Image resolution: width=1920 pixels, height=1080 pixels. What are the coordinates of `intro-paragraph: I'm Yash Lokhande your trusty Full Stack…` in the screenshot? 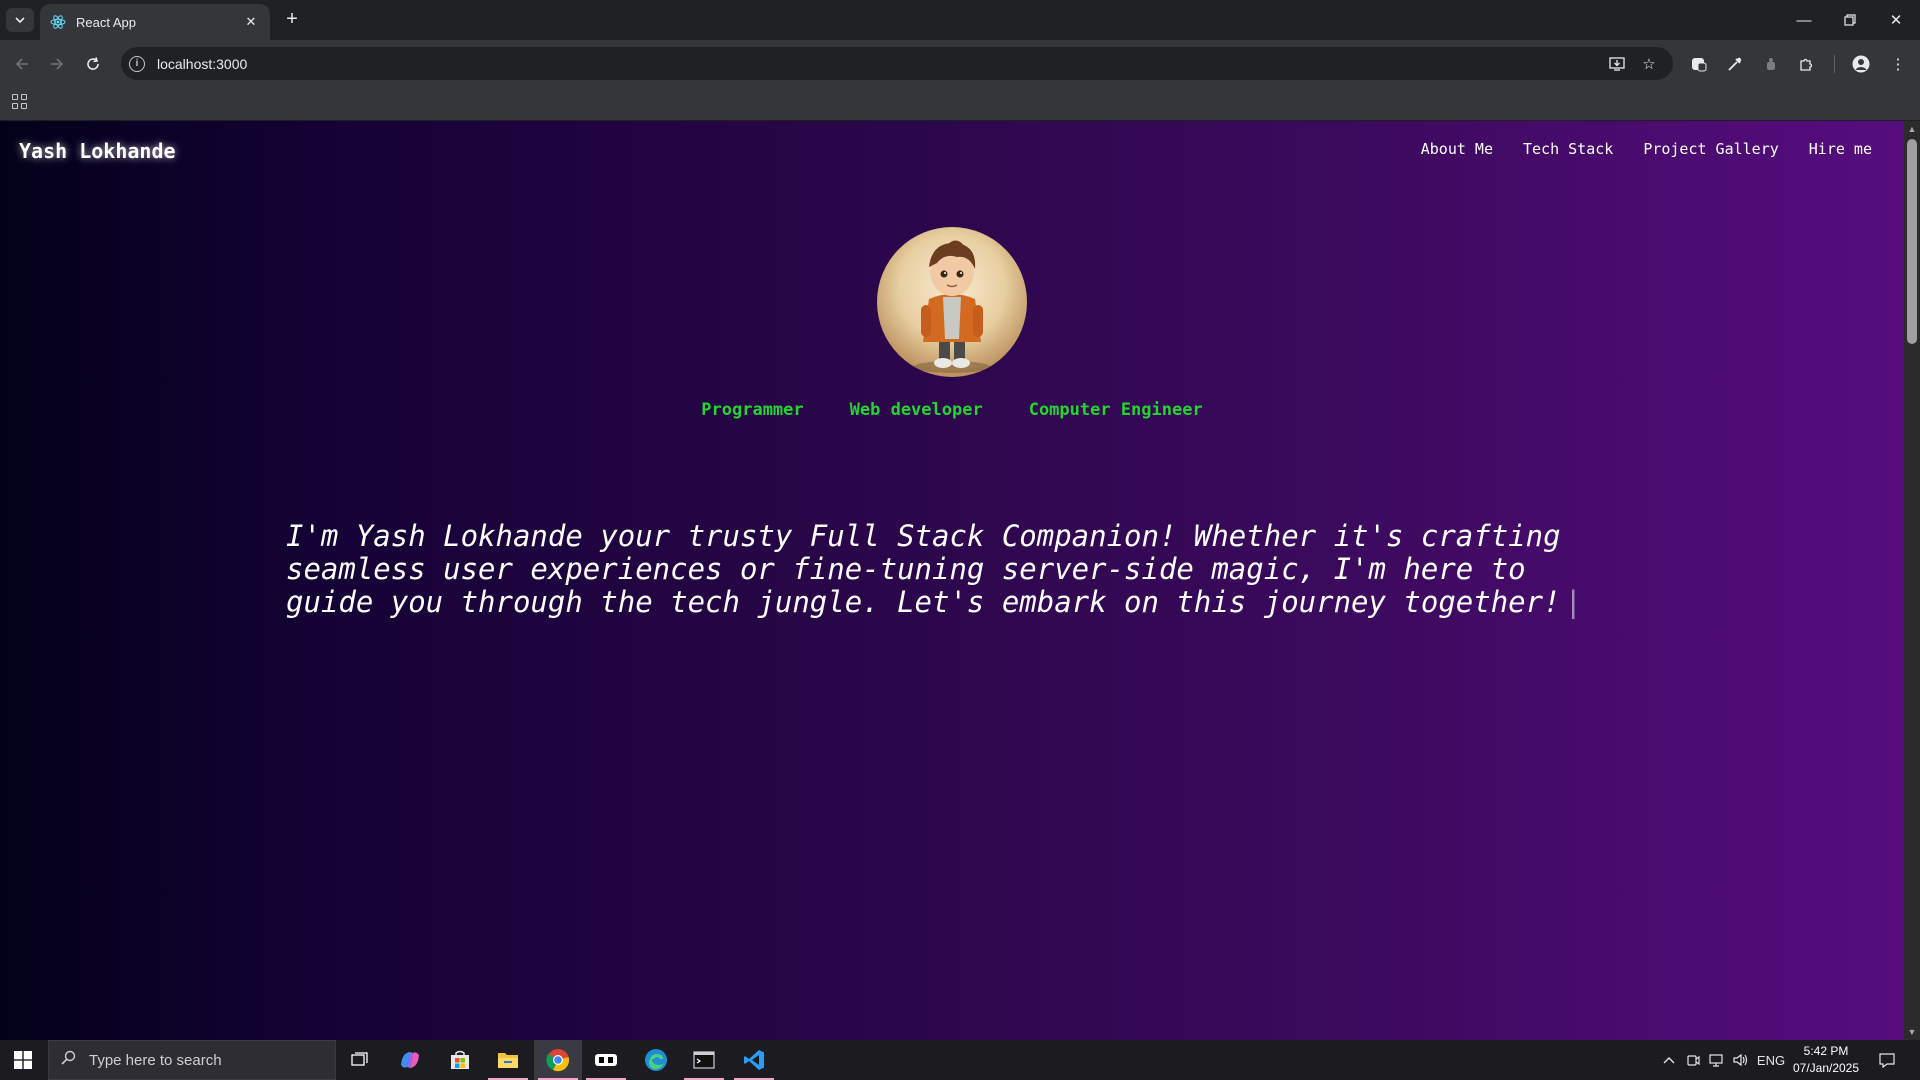 It's located at (956, 569).